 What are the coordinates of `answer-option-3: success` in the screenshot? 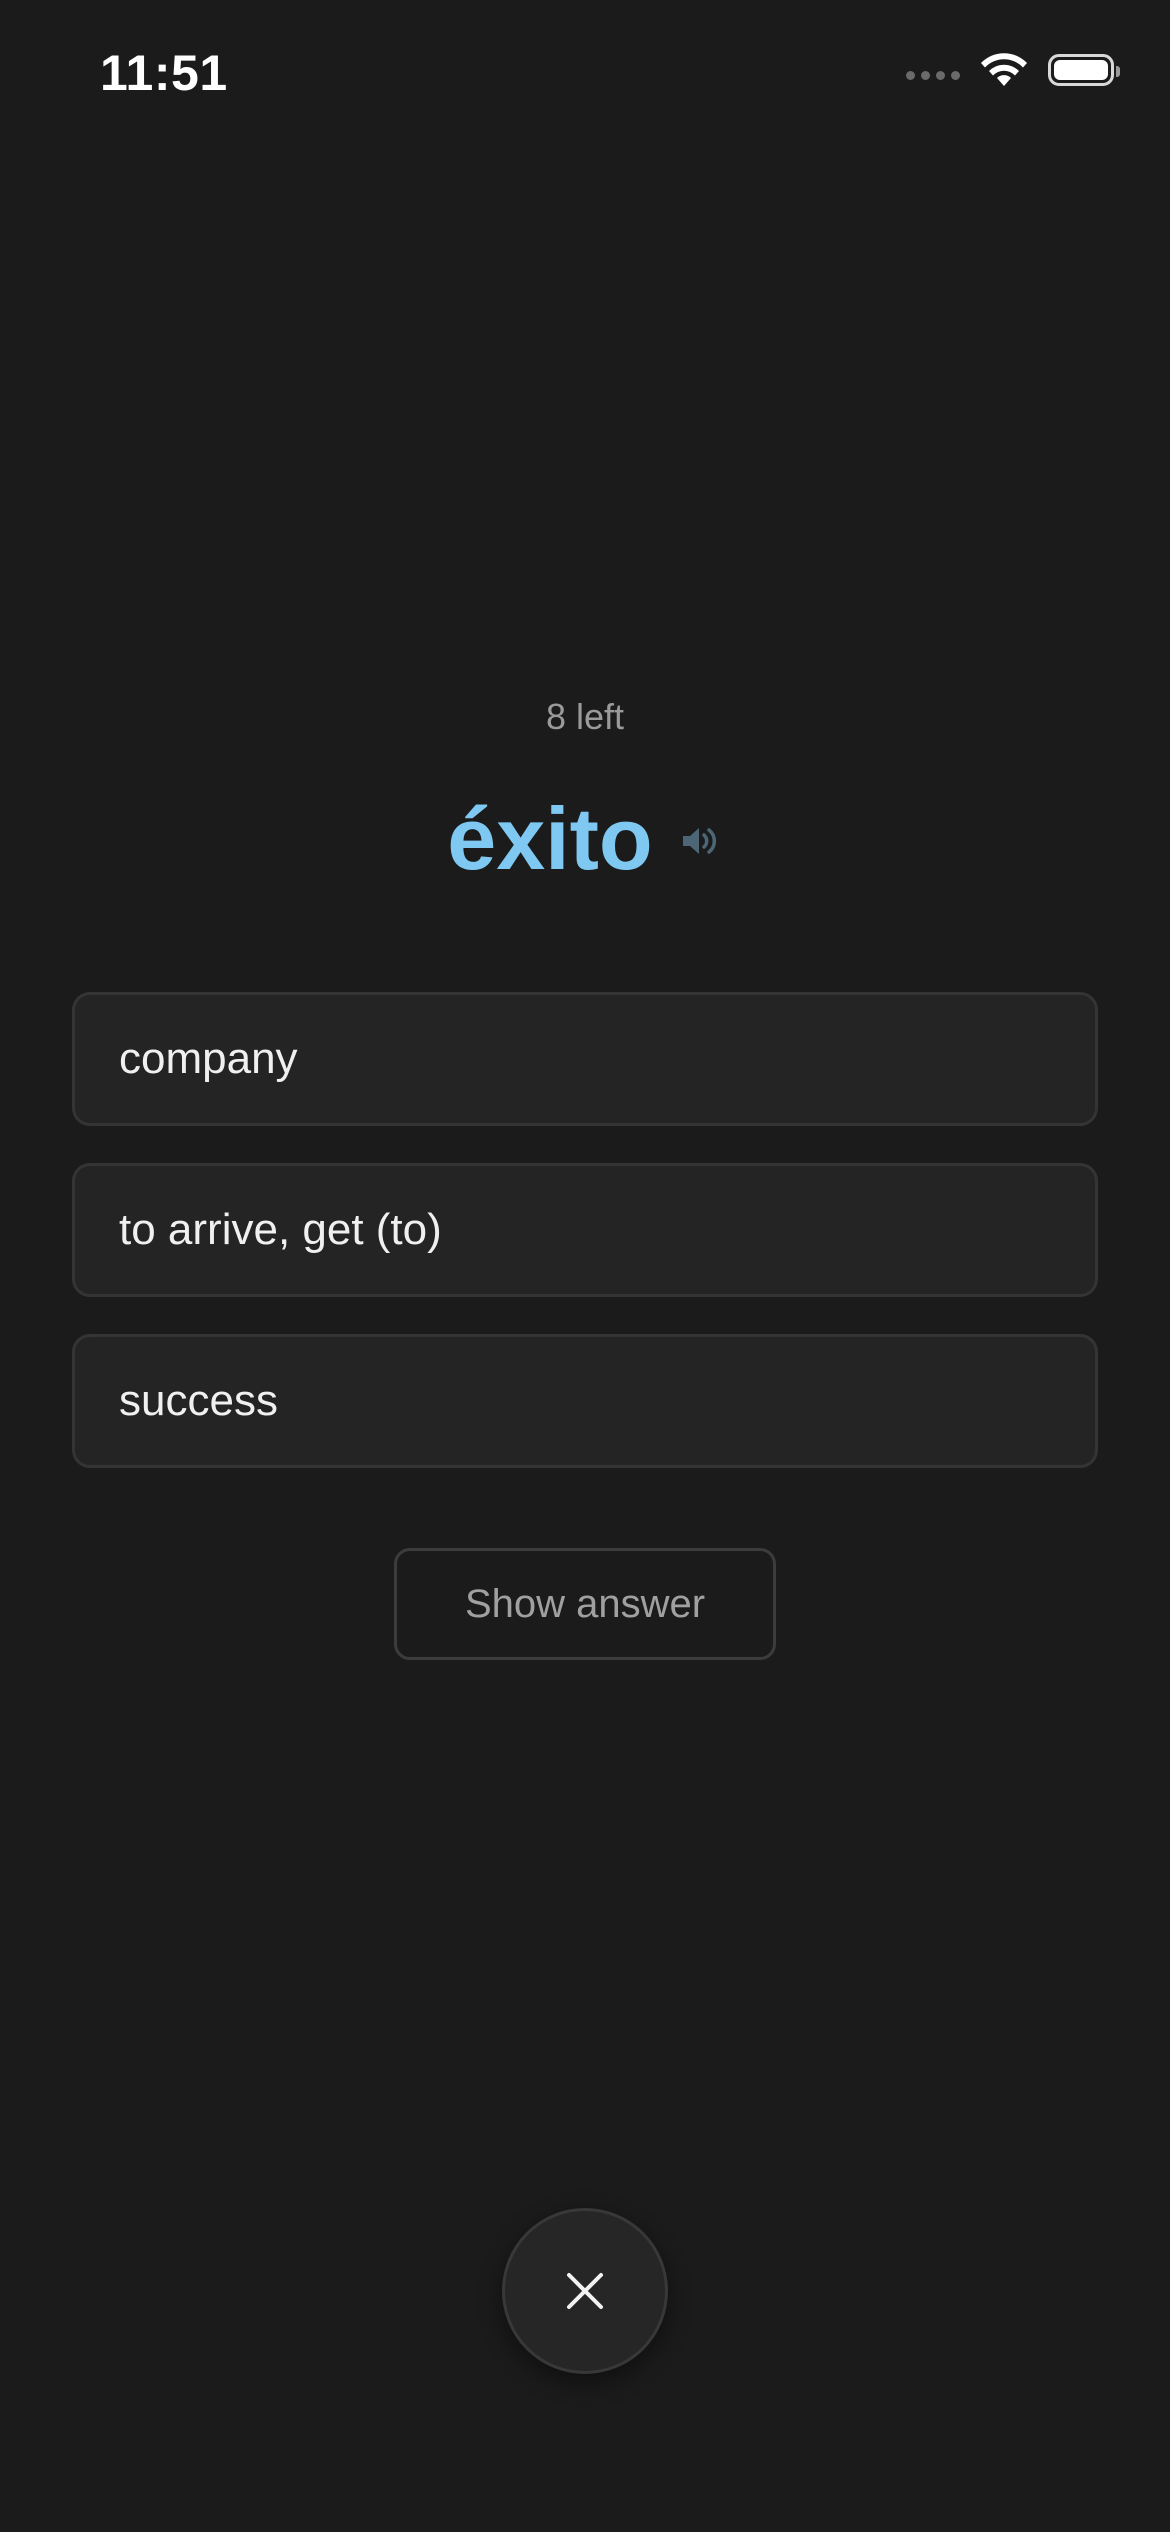 It's located at (585, 1401).